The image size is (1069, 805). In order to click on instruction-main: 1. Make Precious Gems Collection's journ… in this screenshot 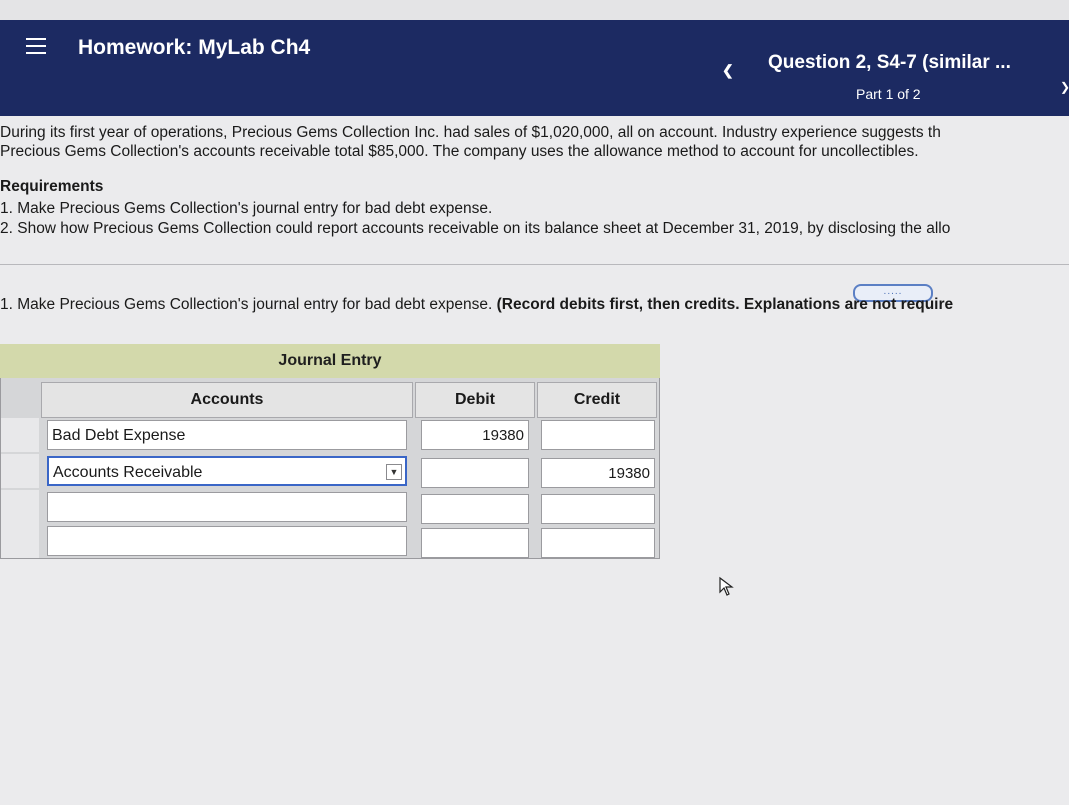, I will do `click(248, 304)`.